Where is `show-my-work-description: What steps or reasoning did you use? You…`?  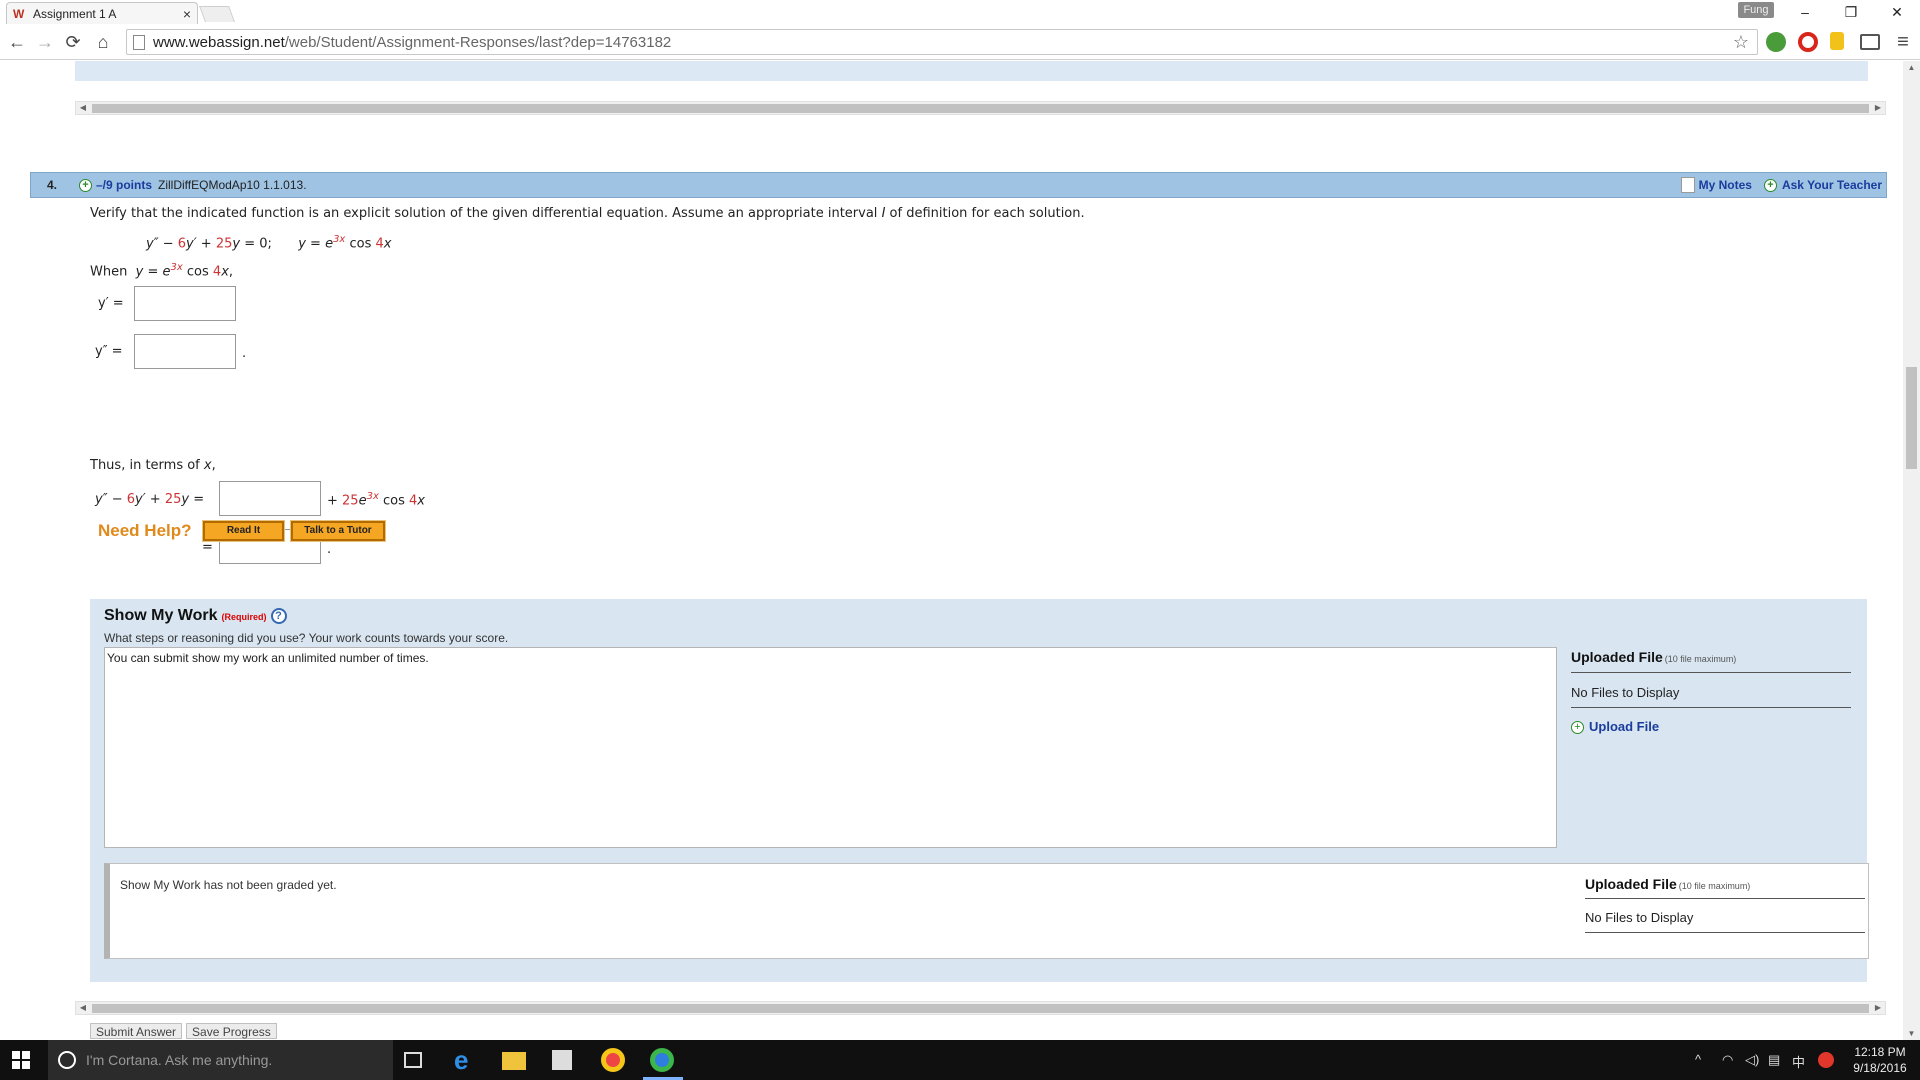
show-my-work-description: What steps or reasoning did you use? You… is located at coordinates (306, 638).